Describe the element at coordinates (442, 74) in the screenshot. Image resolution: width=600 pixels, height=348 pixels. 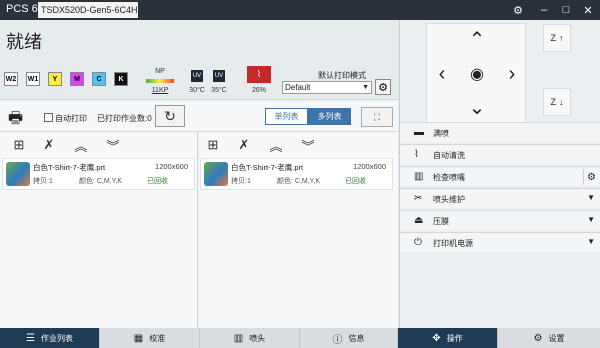
I see `move-left-icon: ‹` at that location.